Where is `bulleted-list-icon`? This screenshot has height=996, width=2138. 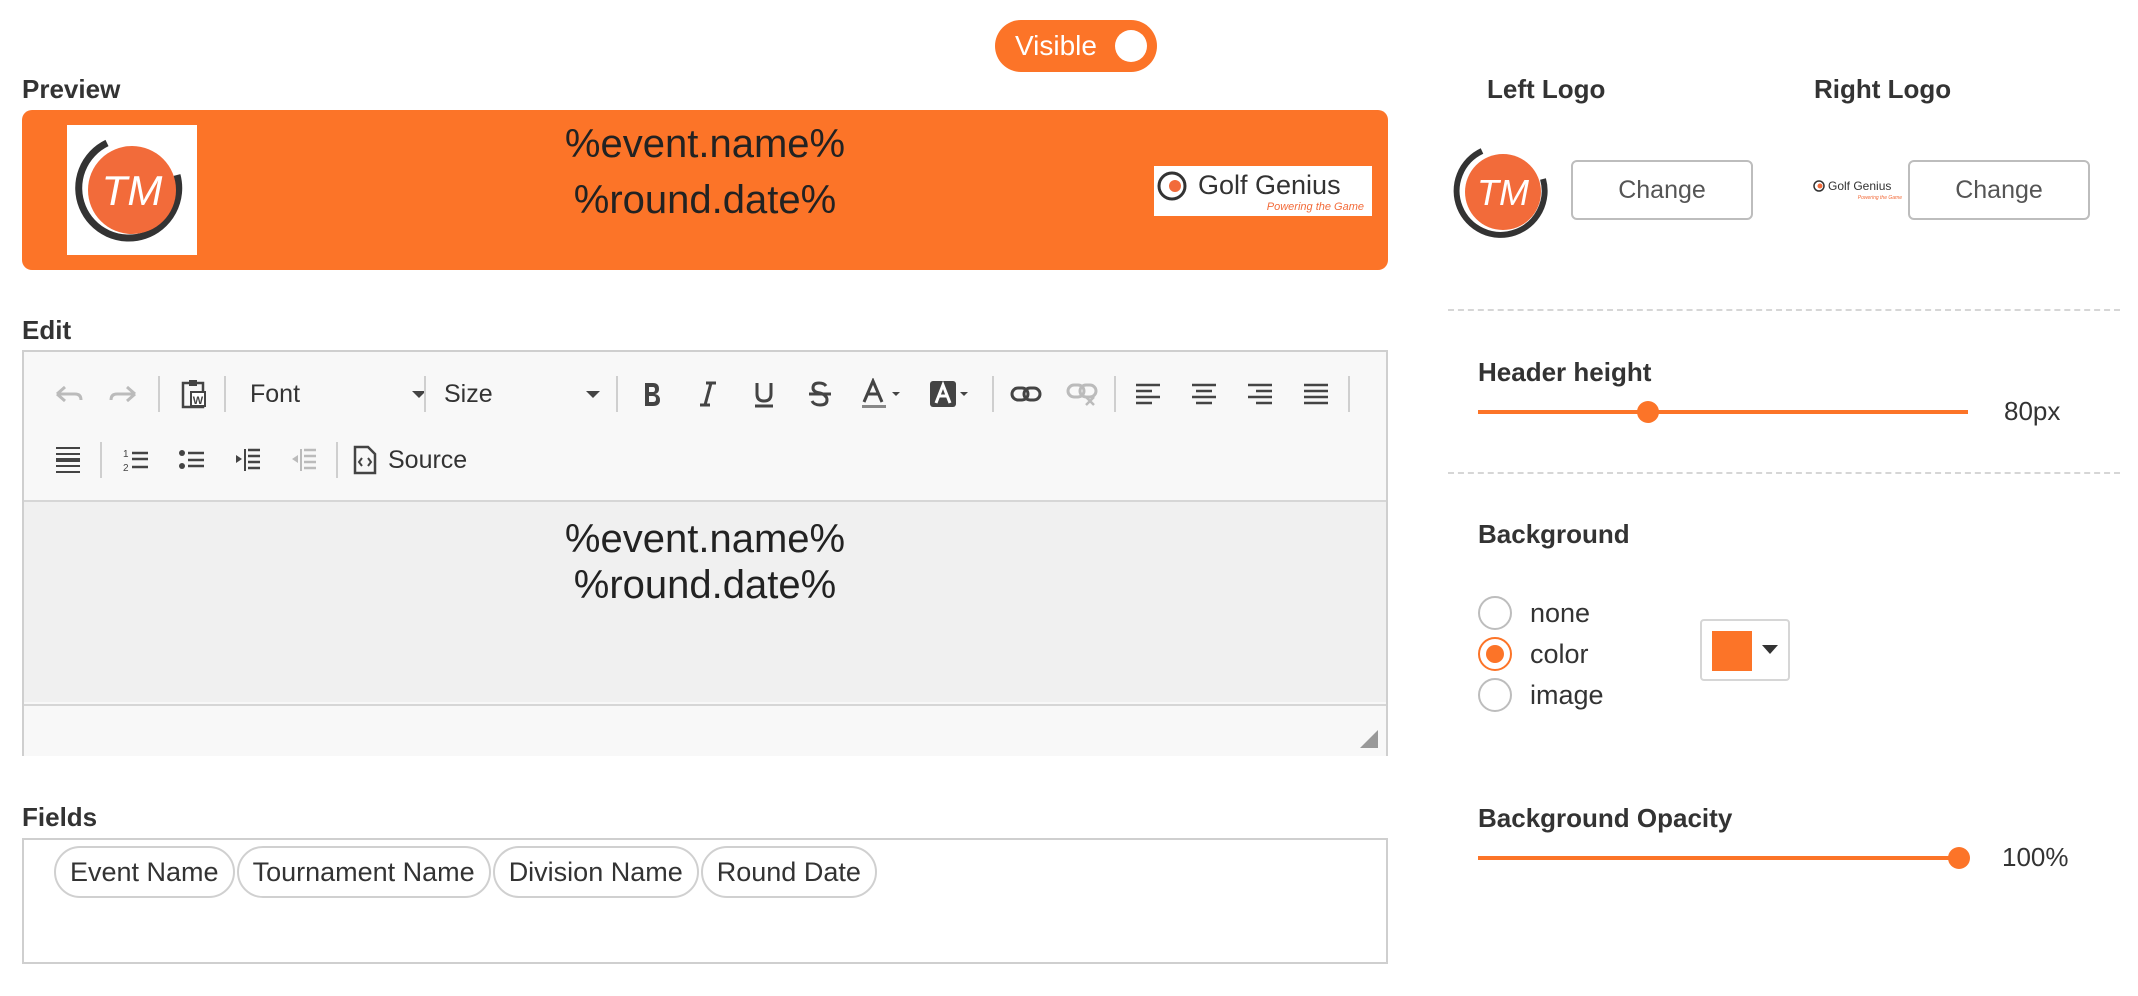
bulleted-list-icon is located at coordinates (192, 460).